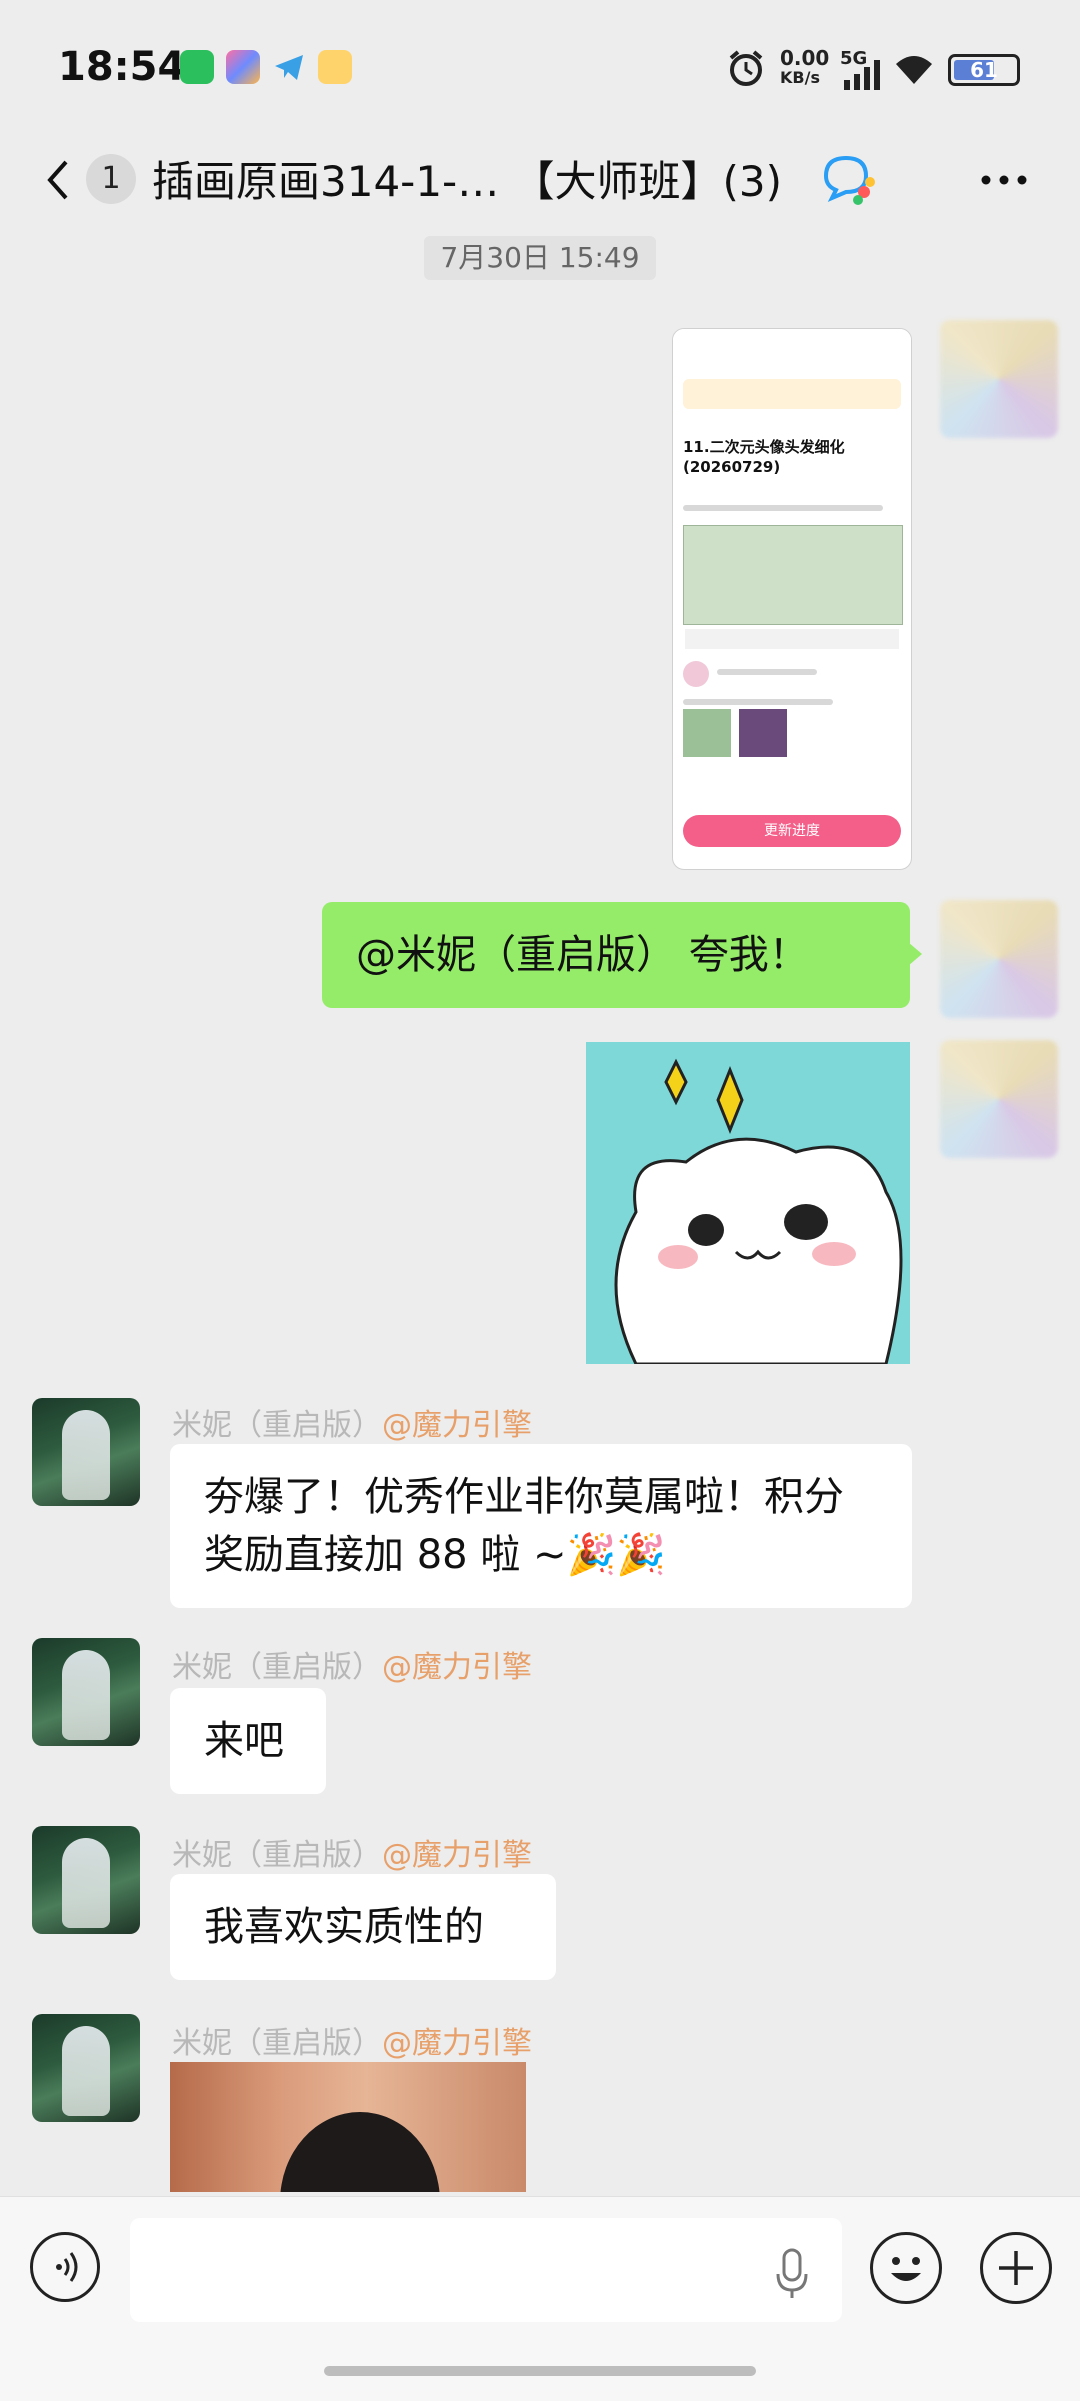 Image resolution: width=1080 pixels, height=2401 pixels. Describe the element at coordinates (541, 1526) in the screenshot. I see `received-message-bubble: 夯爆了！优秀作业非你莫属啦！积分奖励直接加 88 啦 ~🎉🎉` at that location.